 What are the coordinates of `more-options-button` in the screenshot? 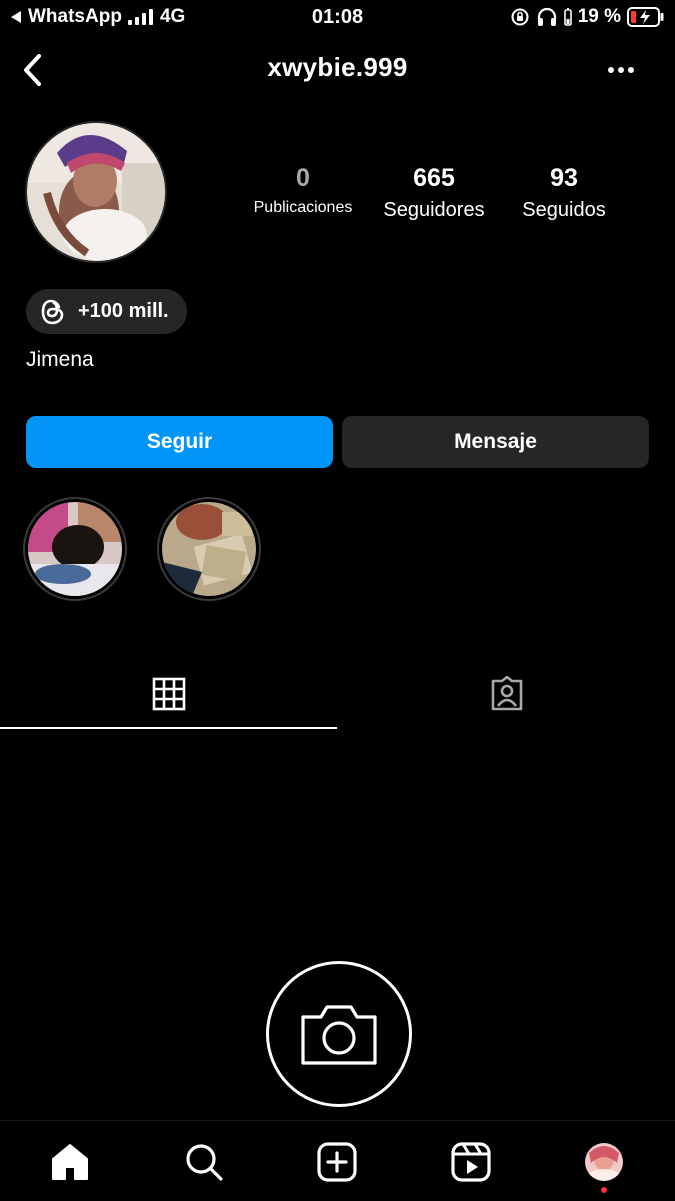 It's located at (621, 70).